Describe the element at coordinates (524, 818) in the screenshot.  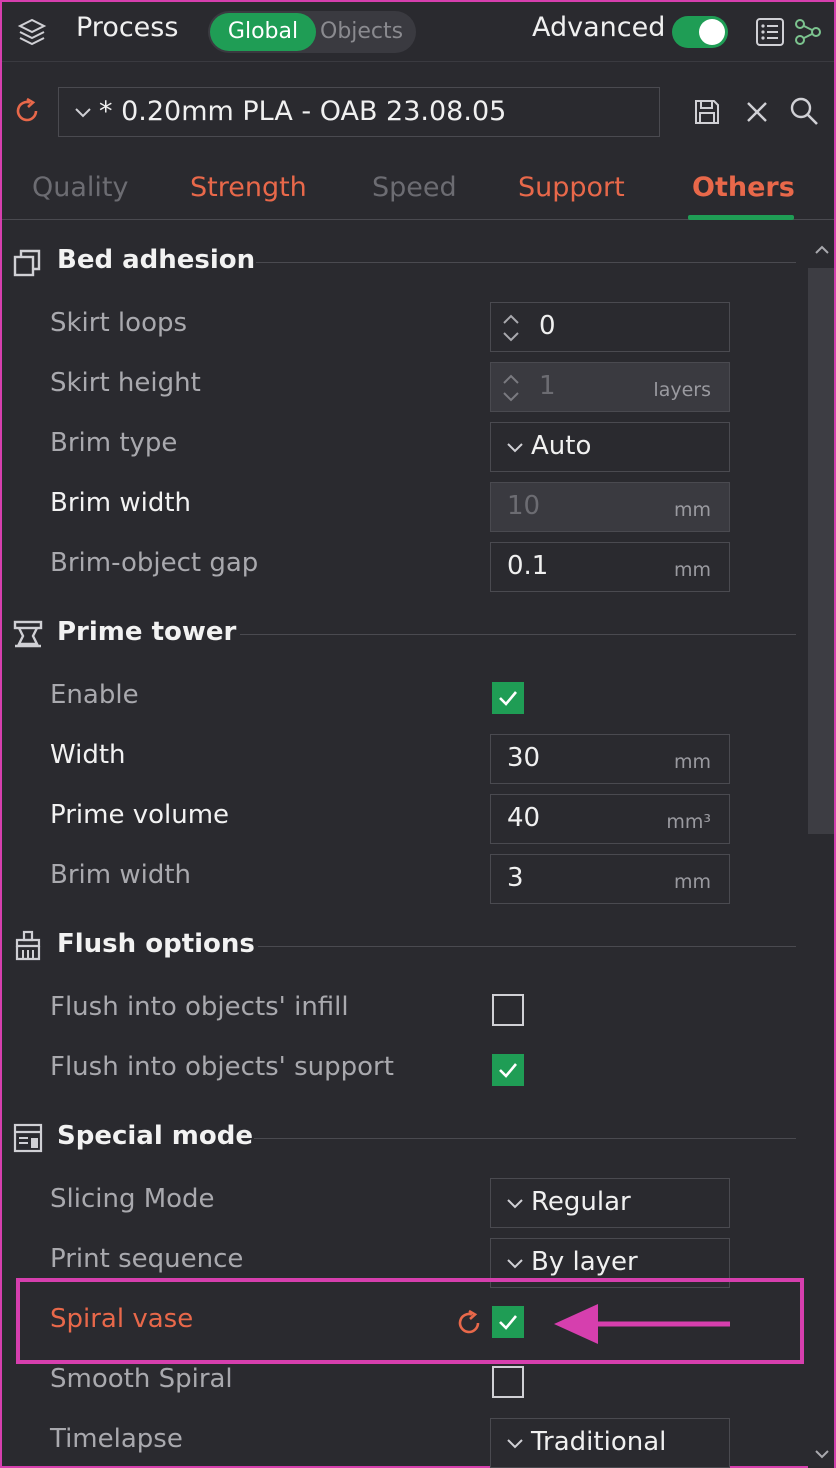
I see `field-value: 40` at that location.